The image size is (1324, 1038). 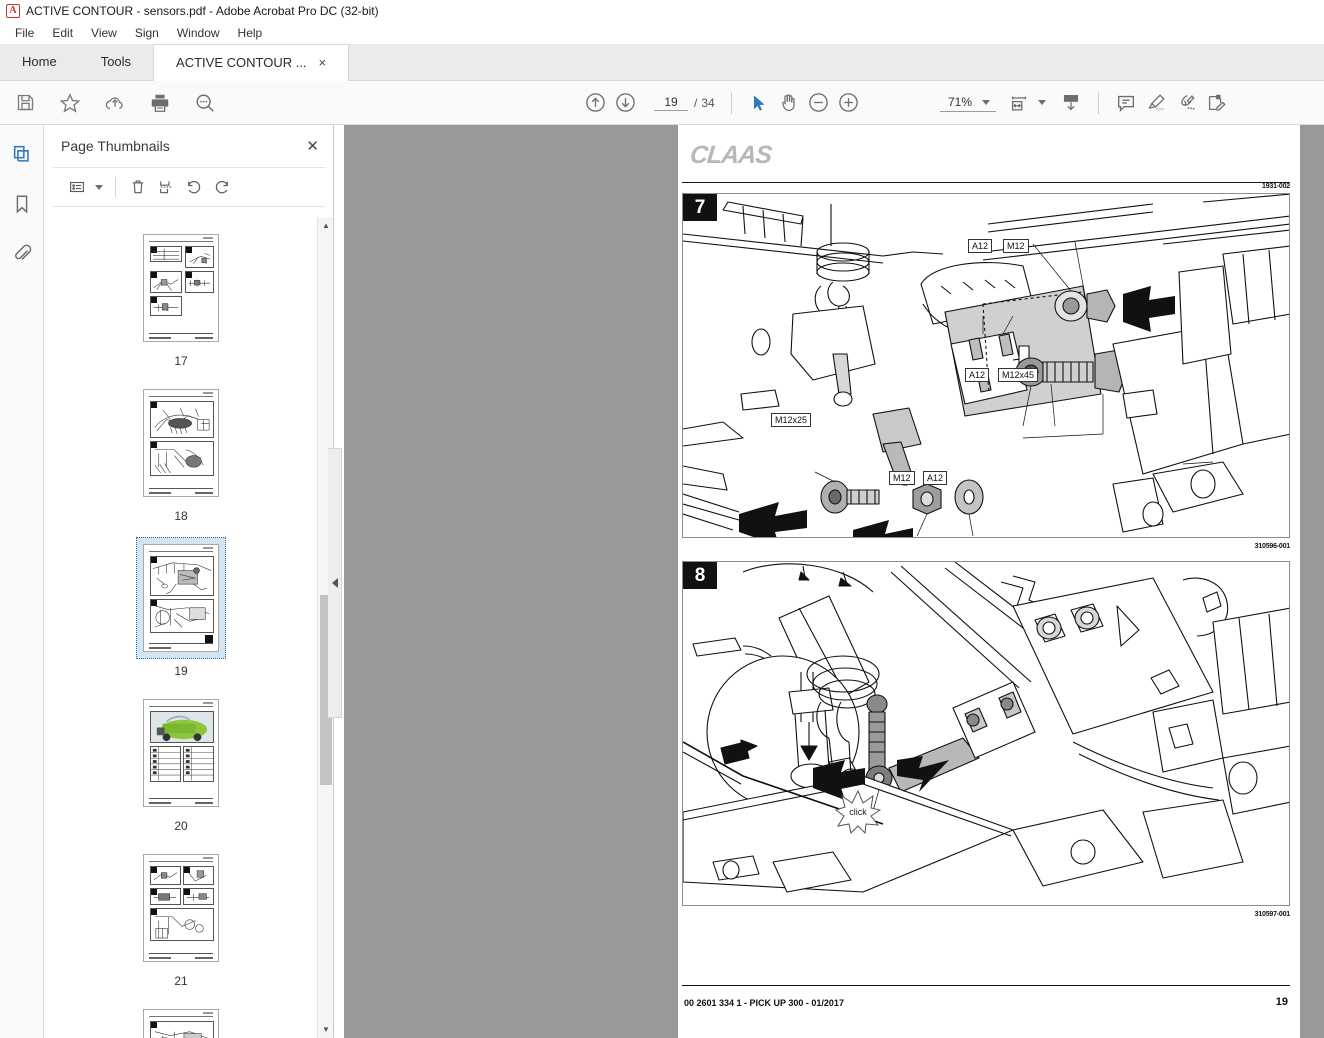 What do you see at coordinates (77, 187) in the screenshot?
I see `options-list-icon` at bounding box center [77, 187].